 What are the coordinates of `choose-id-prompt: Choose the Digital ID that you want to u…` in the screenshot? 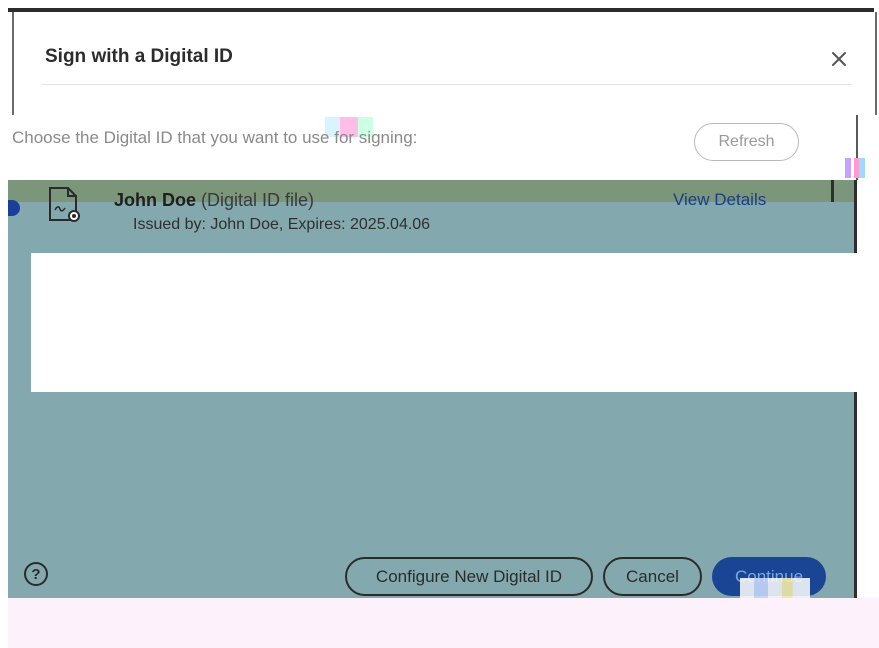 It's located at (215, 137).